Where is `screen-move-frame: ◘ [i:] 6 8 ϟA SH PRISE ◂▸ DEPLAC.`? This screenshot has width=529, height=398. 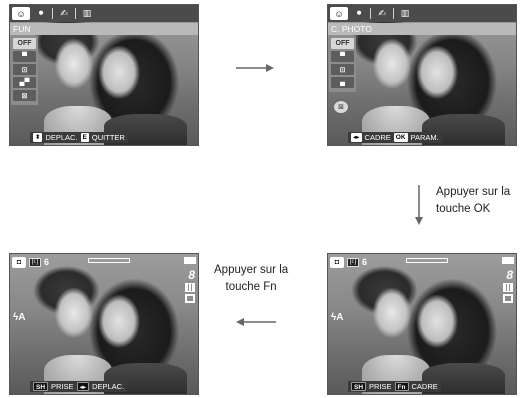 screen-move-frame: ◘ [i:] 6 8 ϟA SH PRISE ◂▸ DEPLAC. is located at coordinates (104, 324).